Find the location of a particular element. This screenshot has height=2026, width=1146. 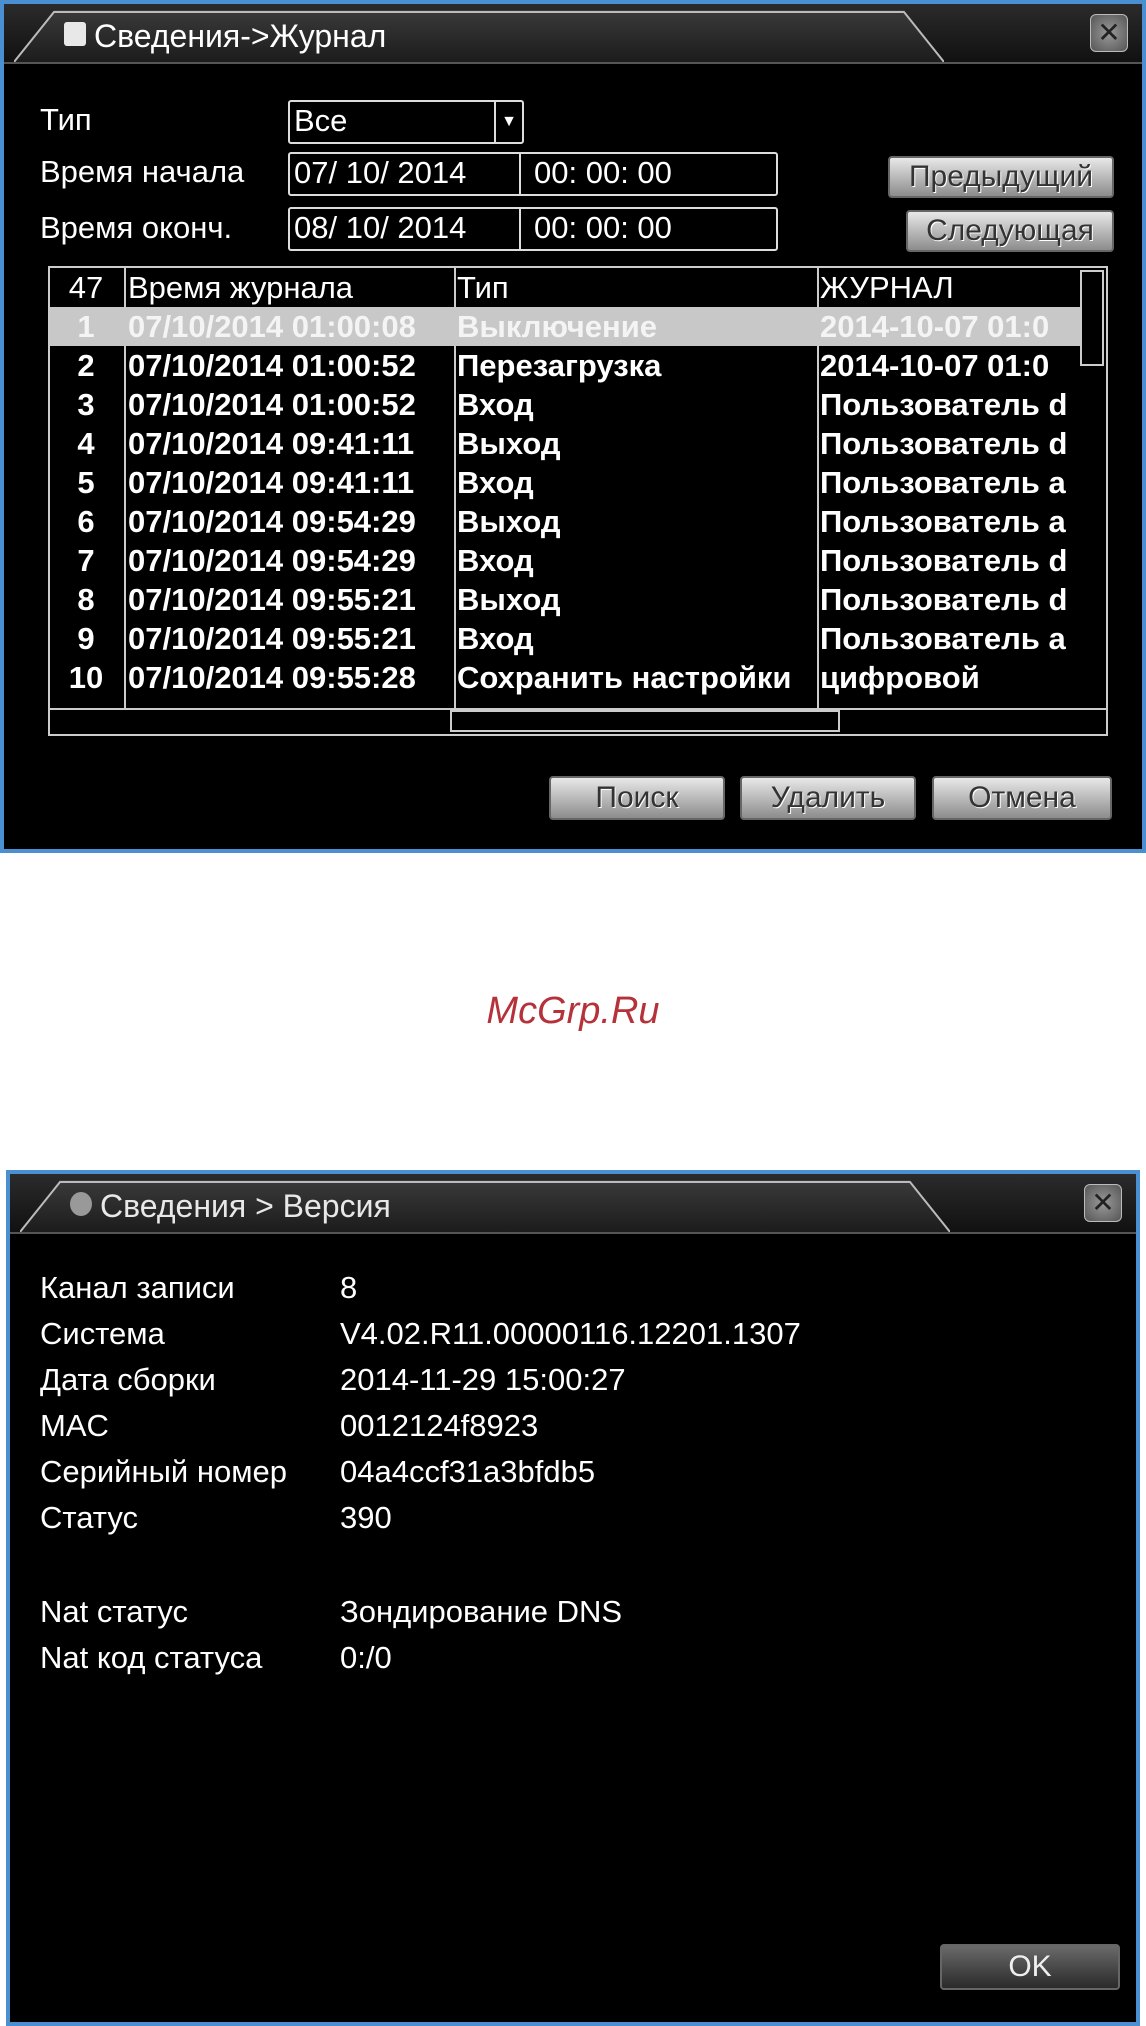

start-date-value: 07/ 10/ 2014 is located at coordinates (380, 172).